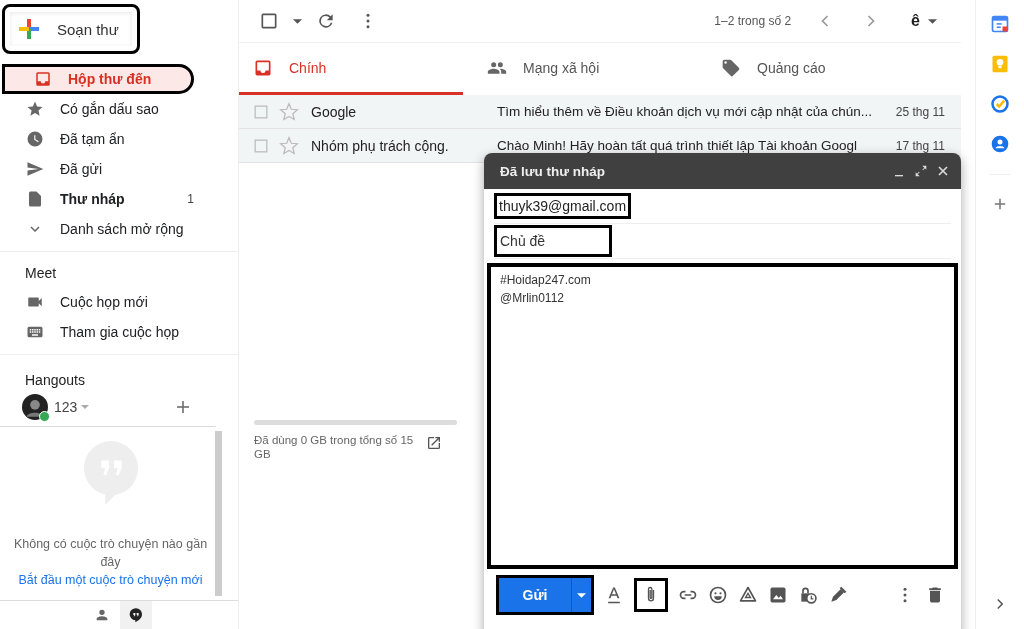 This screenshot has width=1024, height=629. I want to click on lock-clock-icon, so click(808, 595).